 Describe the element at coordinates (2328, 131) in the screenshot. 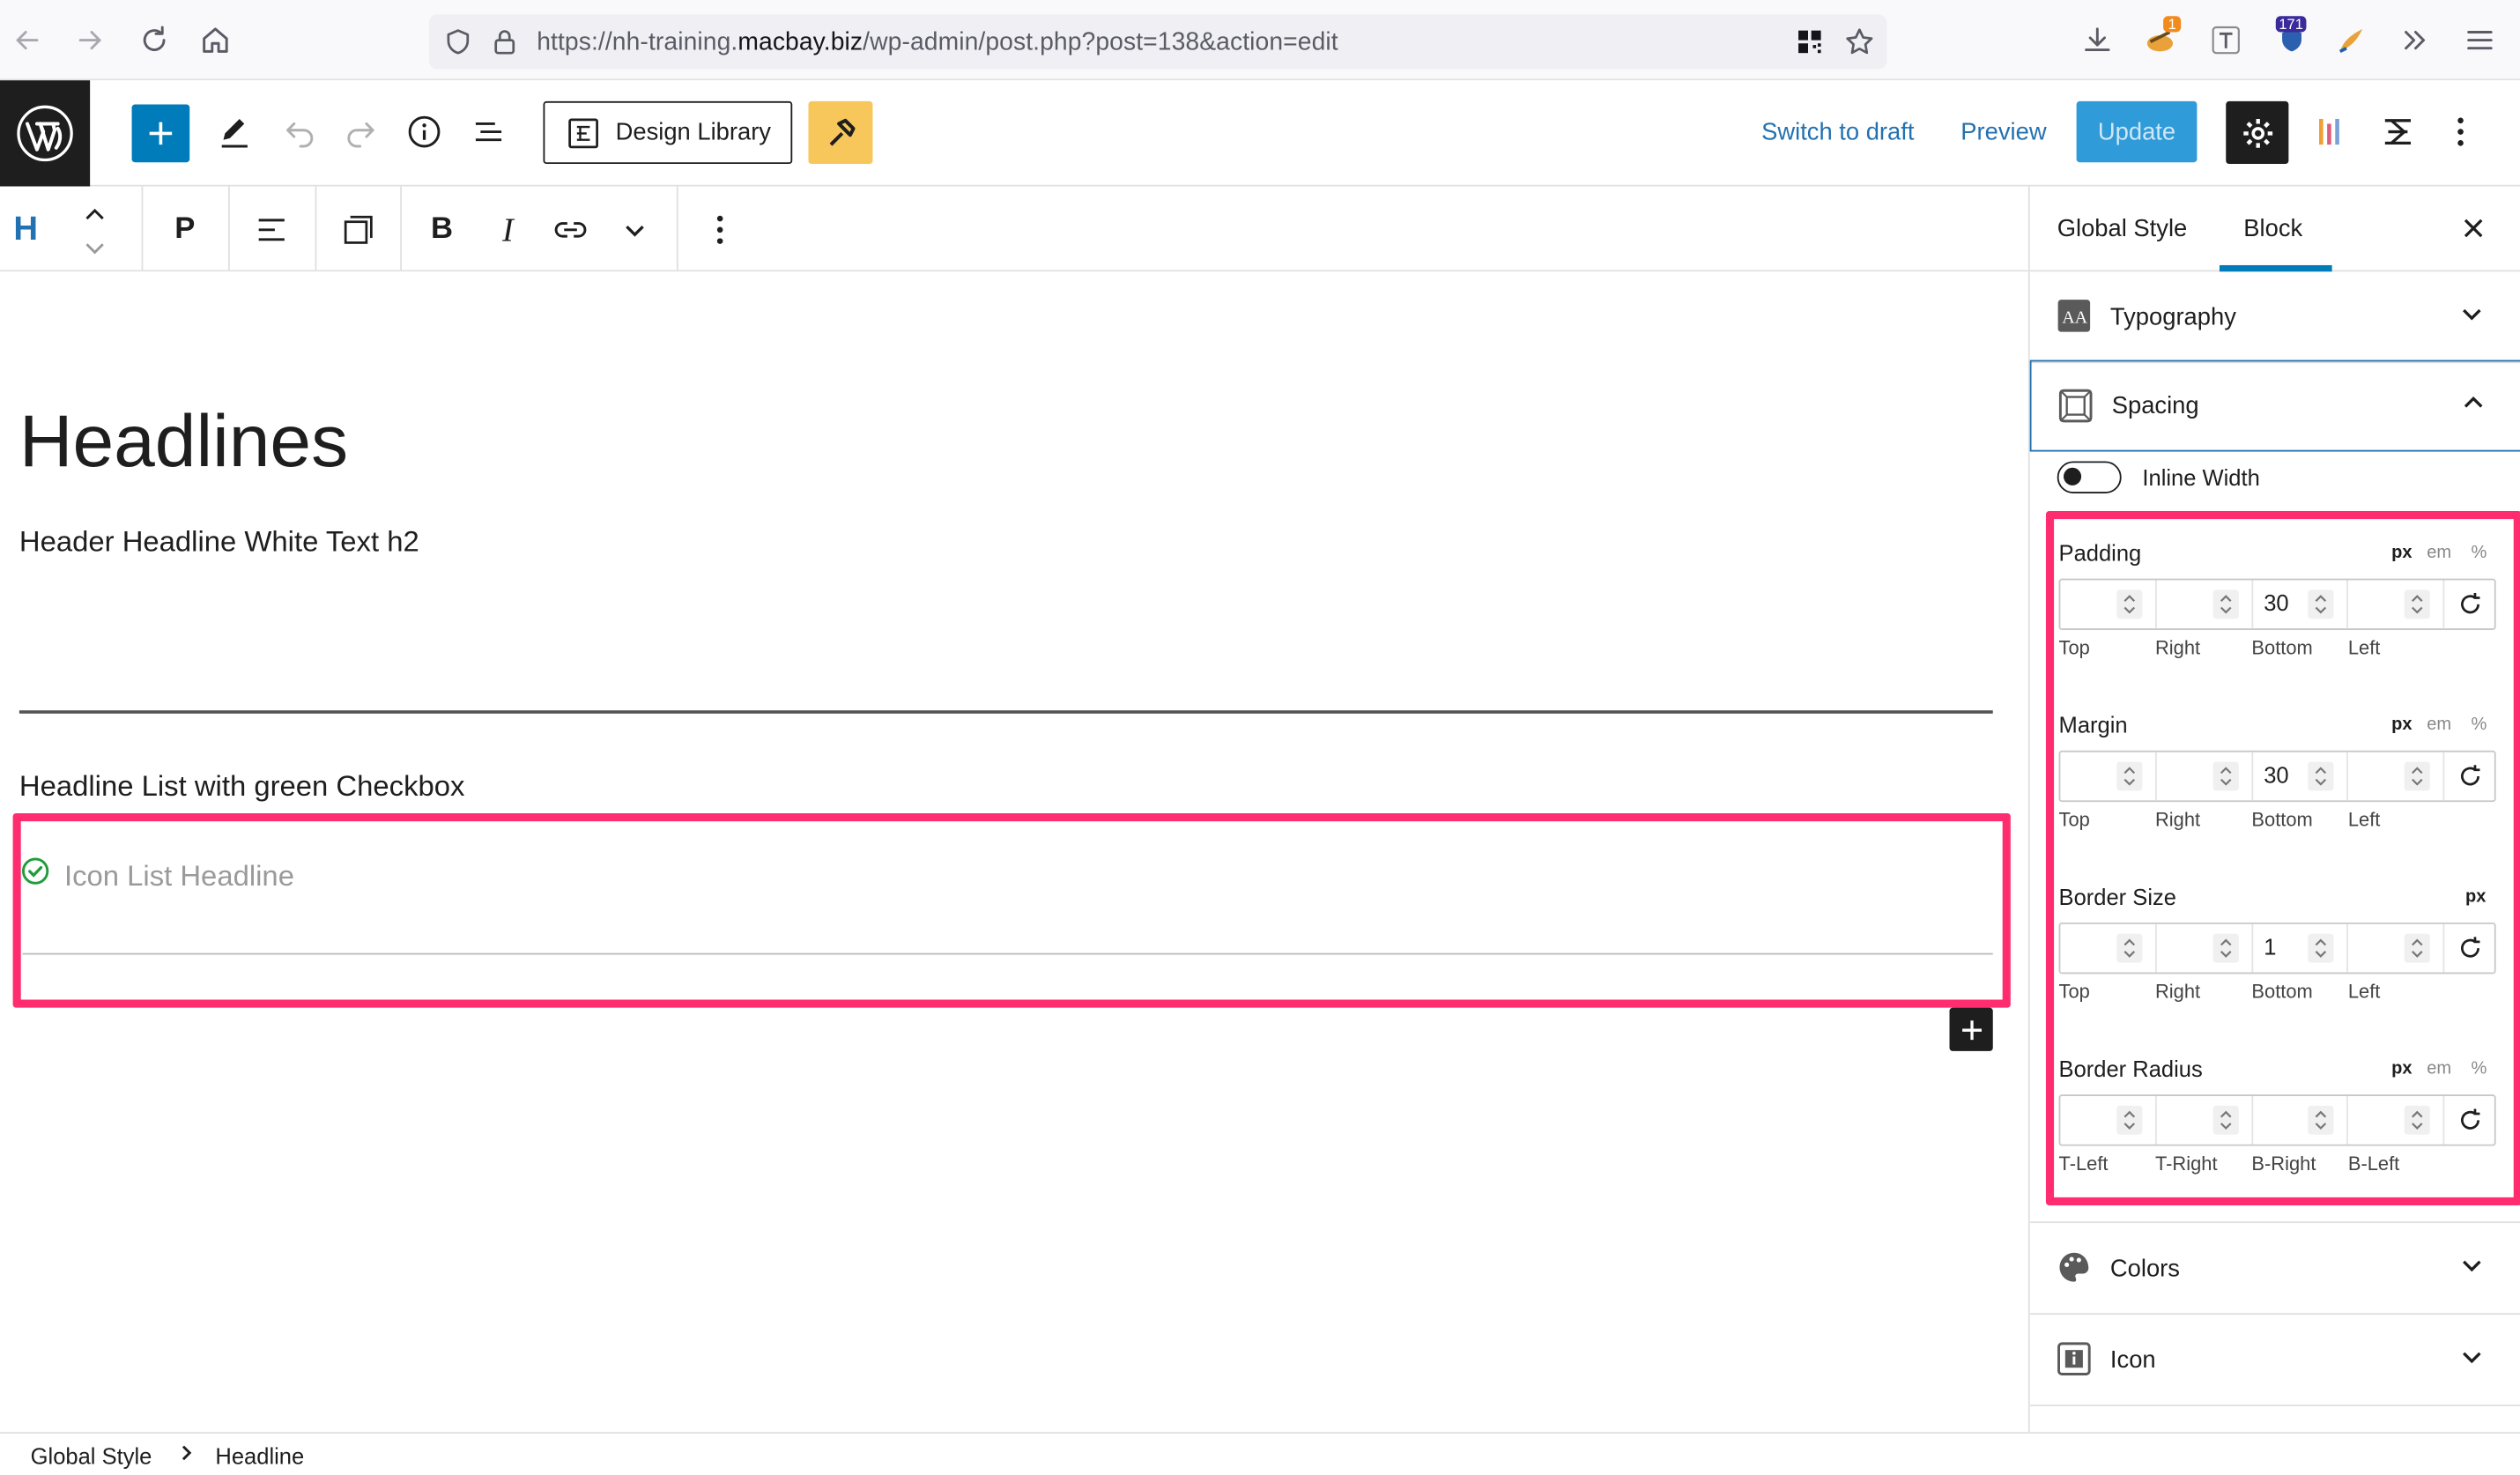

I see `plugin-bars-icon` at that location.